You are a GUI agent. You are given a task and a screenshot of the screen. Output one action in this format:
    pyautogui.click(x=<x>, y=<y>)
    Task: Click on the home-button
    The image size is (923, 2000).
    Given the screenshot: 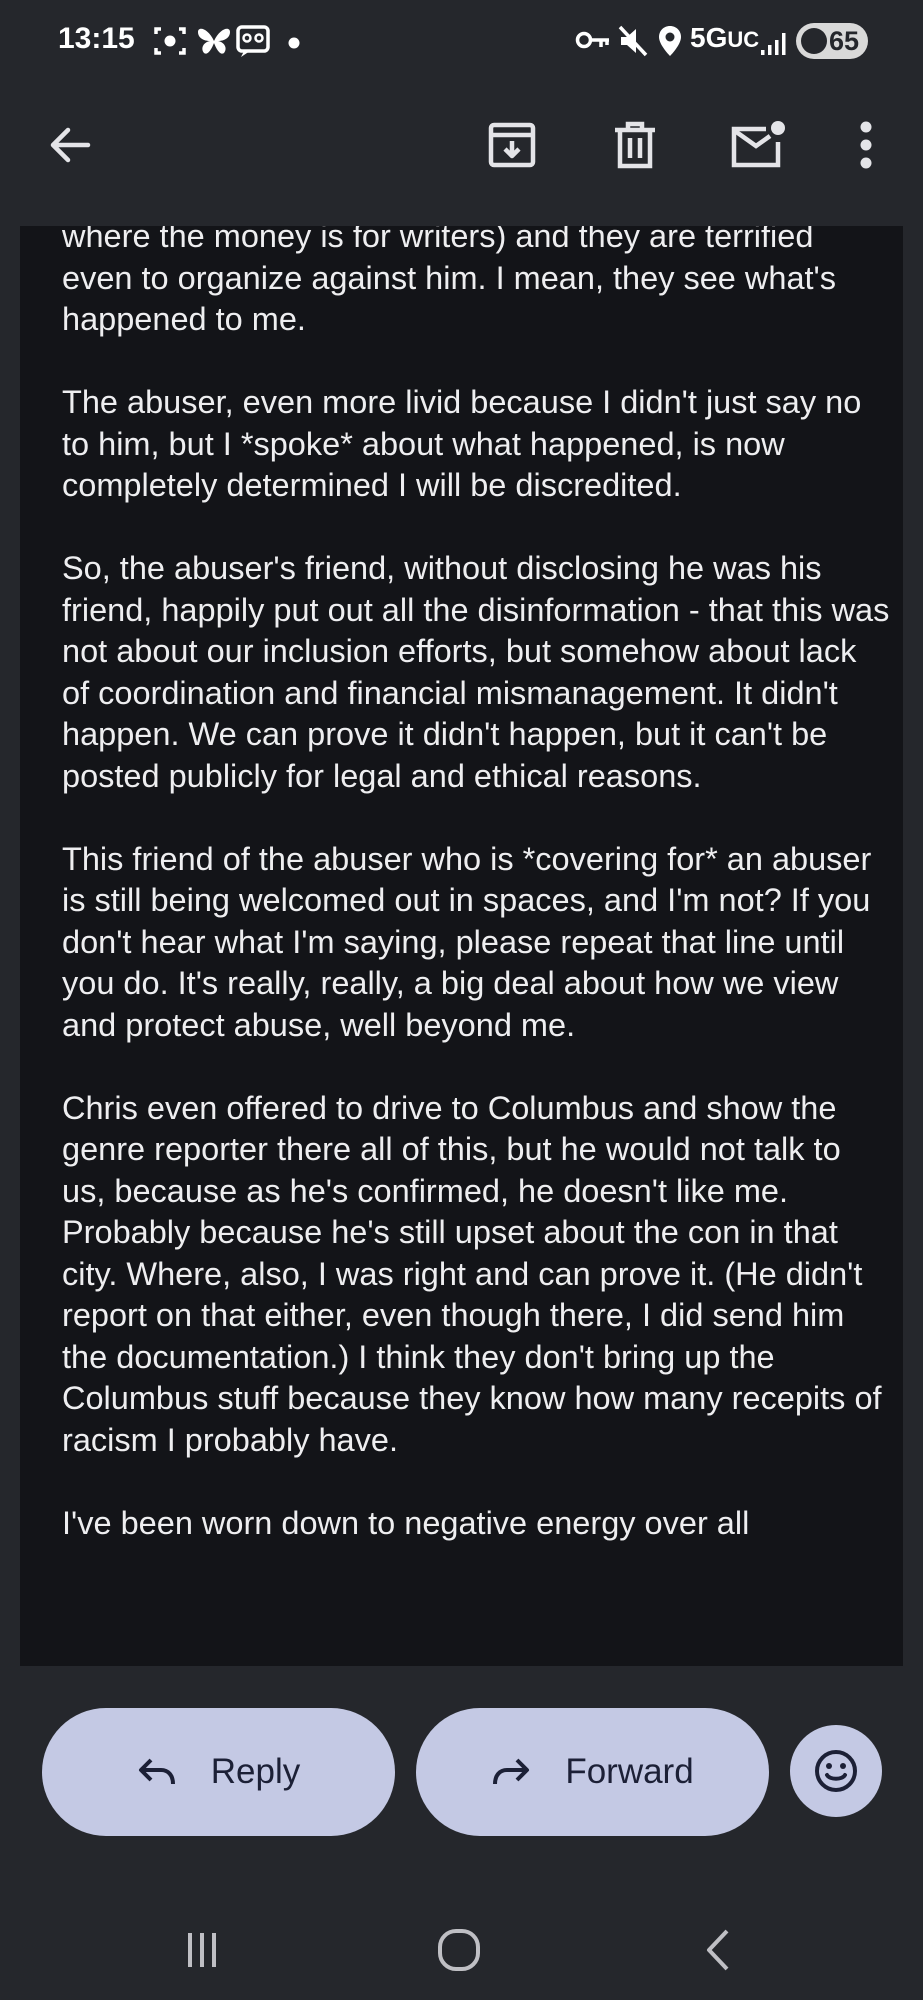 What is the action you would take?
    pyautogui.click(x=459, y=1950)
    